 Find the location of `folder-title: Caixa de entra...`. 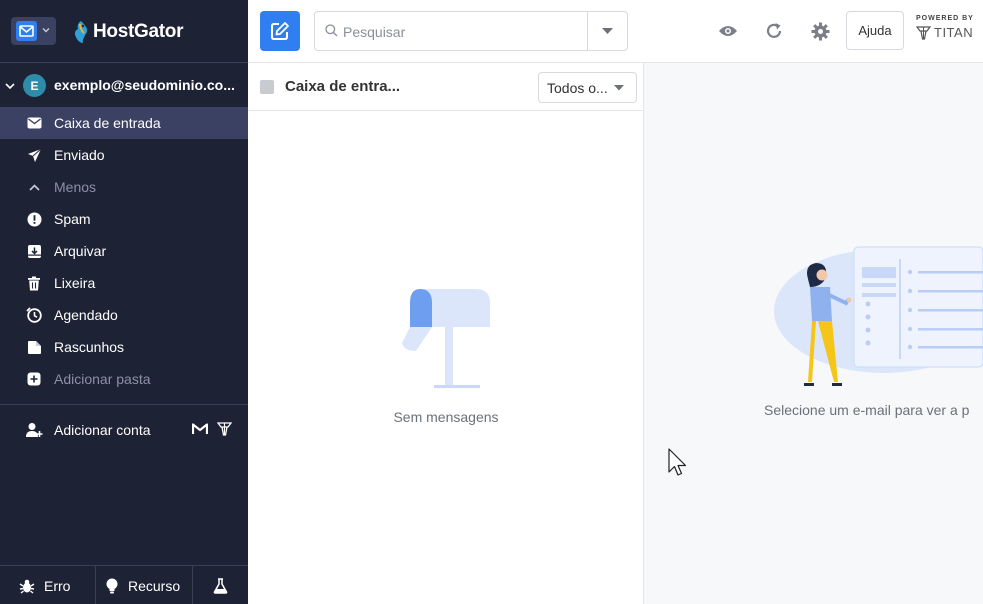

folder-title: Caixa de entra... is located at coordinates (343, 86).